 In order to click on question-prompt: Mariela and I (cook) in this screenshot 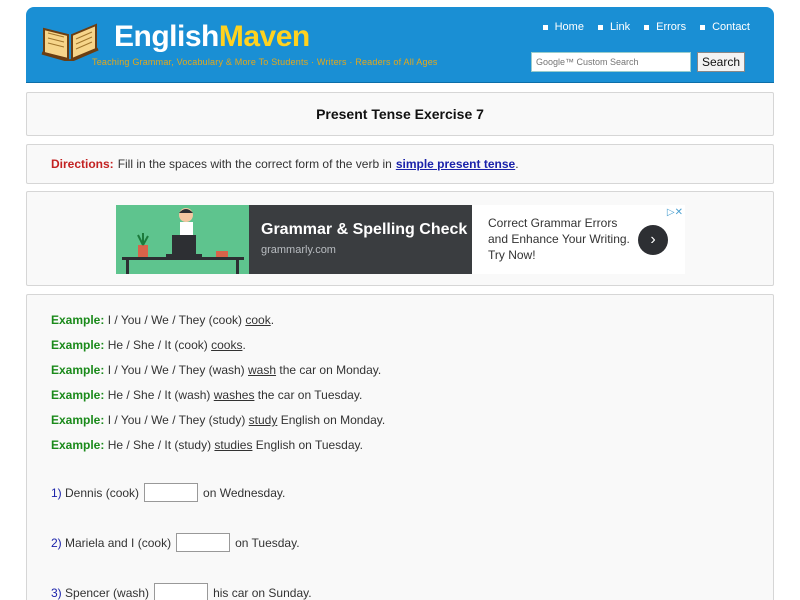, I will do `click(118, 542)`.